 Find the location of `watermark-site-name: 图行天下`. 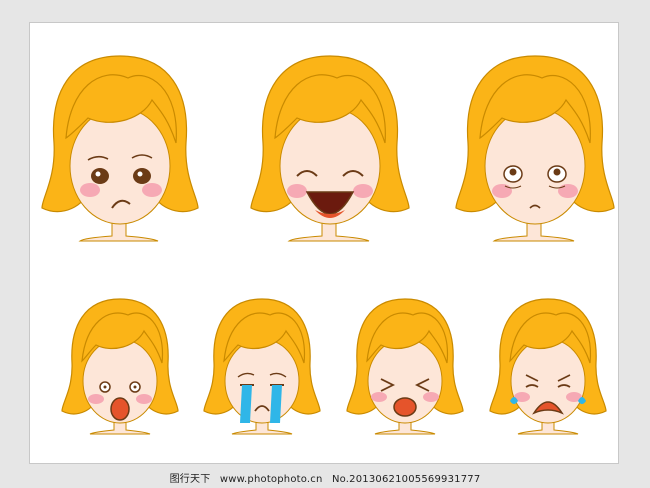

watermark-site-name: 图行天下 is located at coordinates (190, 479).